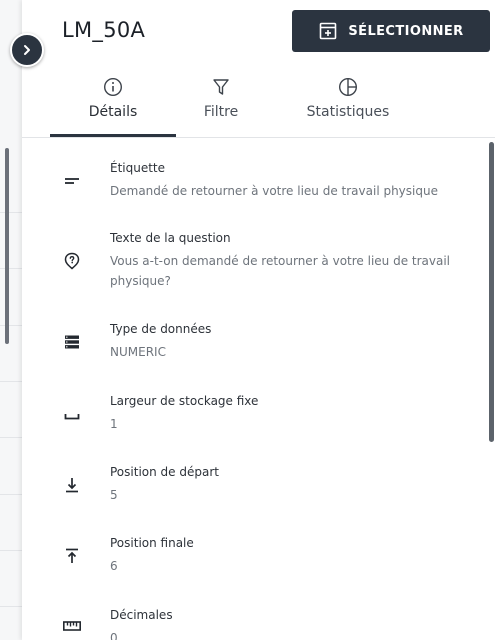 The image size is (495, 640). What do you see at coordinates (11, 320) in the screenshot?
I see `background-strip` at bounding box center [11, 320].